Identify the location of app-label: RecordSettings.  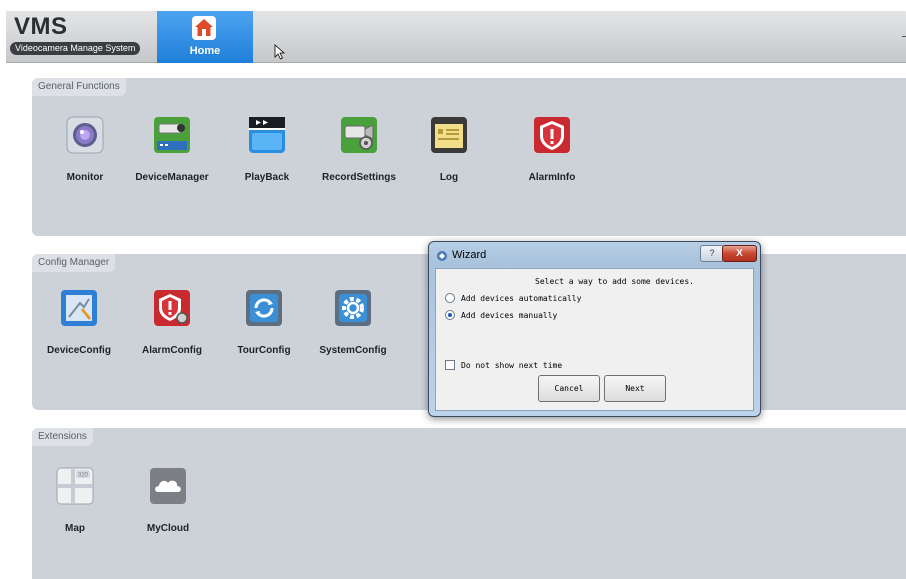
(359, 177).